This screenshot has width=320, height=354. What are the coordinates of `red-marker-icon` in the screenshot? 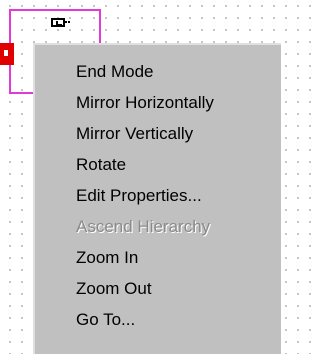 It's located at (7, 54).